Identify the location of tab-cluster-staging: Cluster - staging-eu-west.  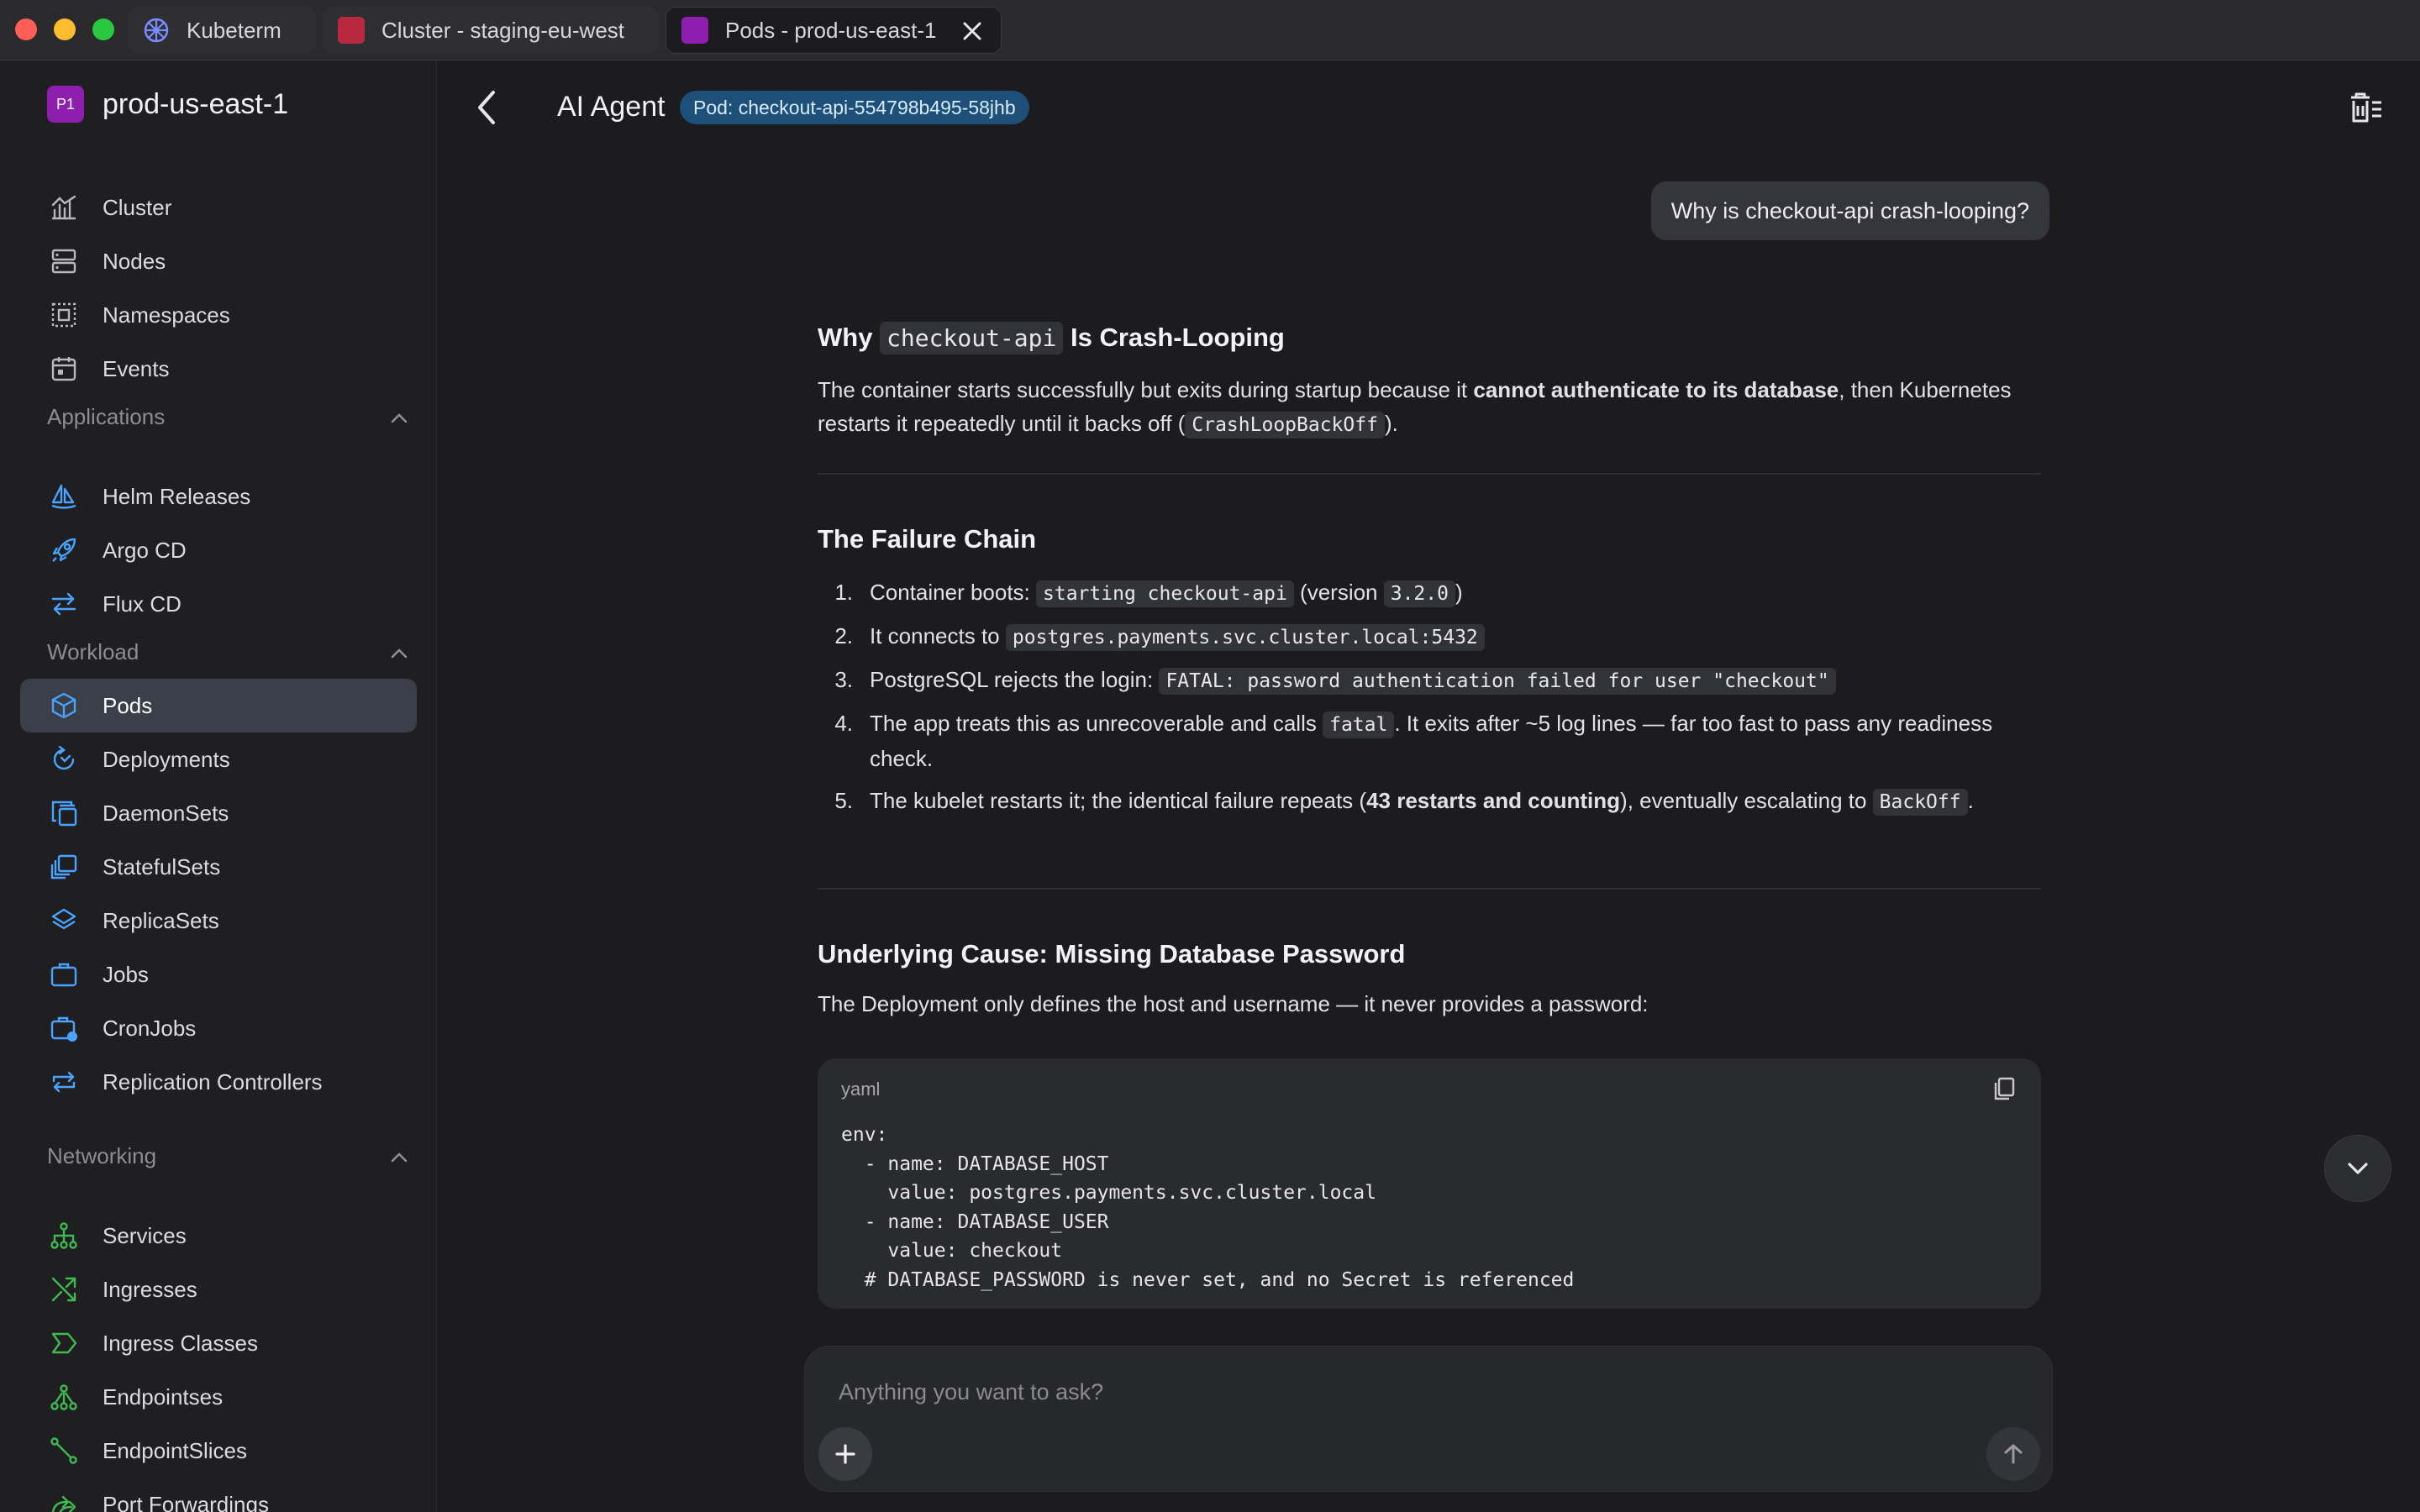
(491, 30).